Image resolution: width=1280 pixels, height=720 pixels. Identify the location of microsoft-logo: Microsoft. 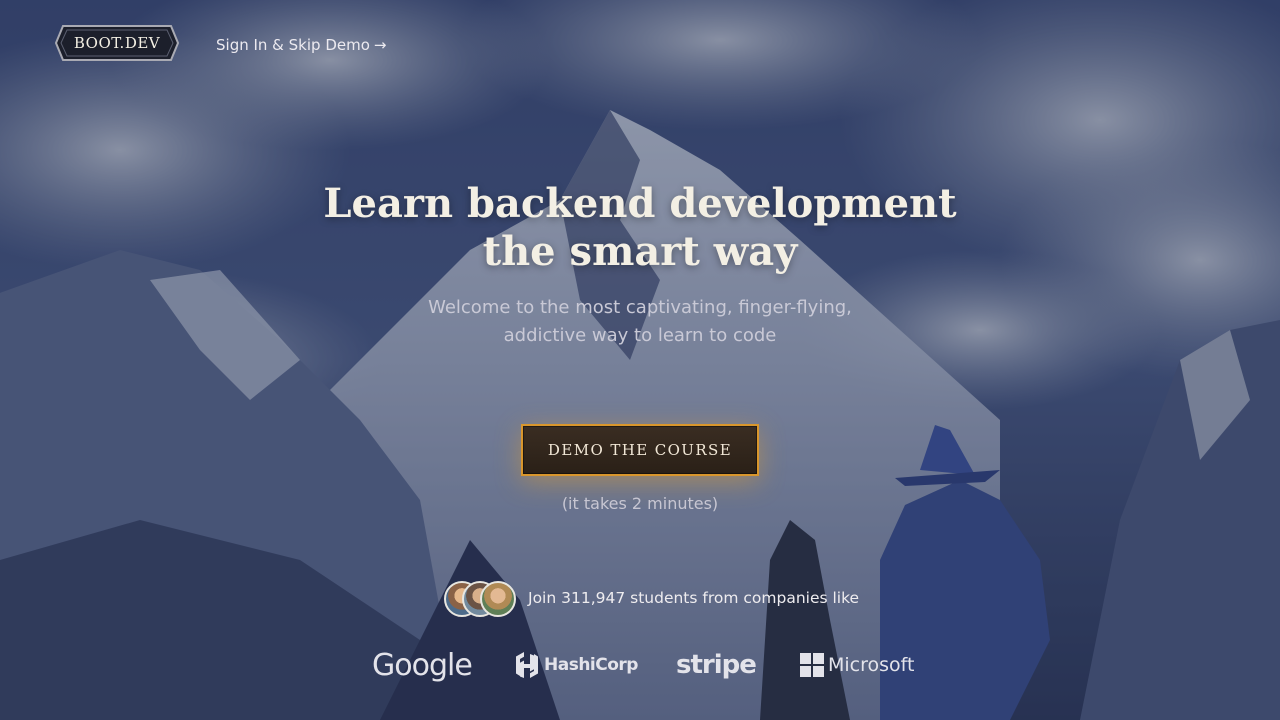
(857, 665).